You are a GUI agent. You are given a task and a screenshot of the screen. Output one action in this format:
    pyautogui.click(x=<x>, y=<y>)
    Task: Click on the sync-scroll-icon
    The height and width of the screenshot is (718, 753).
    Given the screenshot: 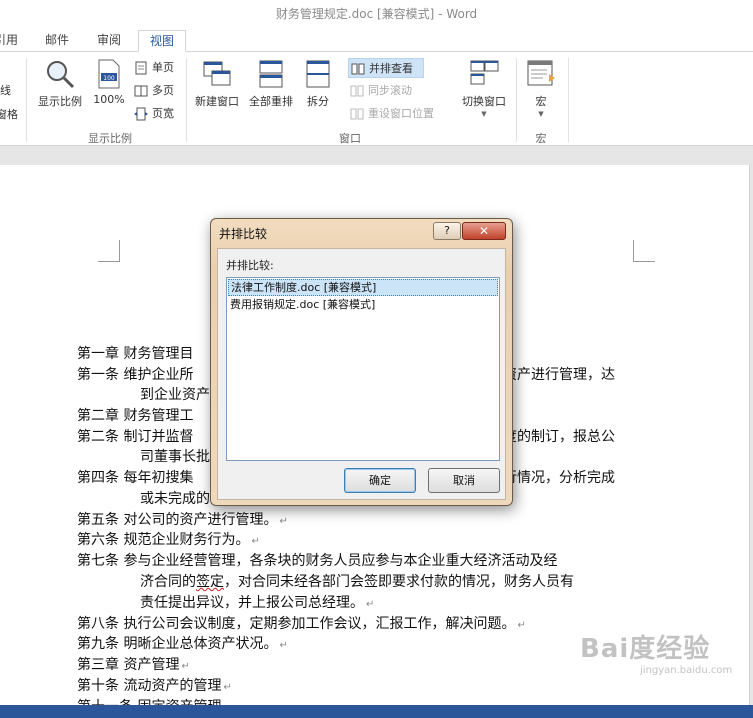 What is the action you would take?
    pyautogui.click(x=357, y=91)
    